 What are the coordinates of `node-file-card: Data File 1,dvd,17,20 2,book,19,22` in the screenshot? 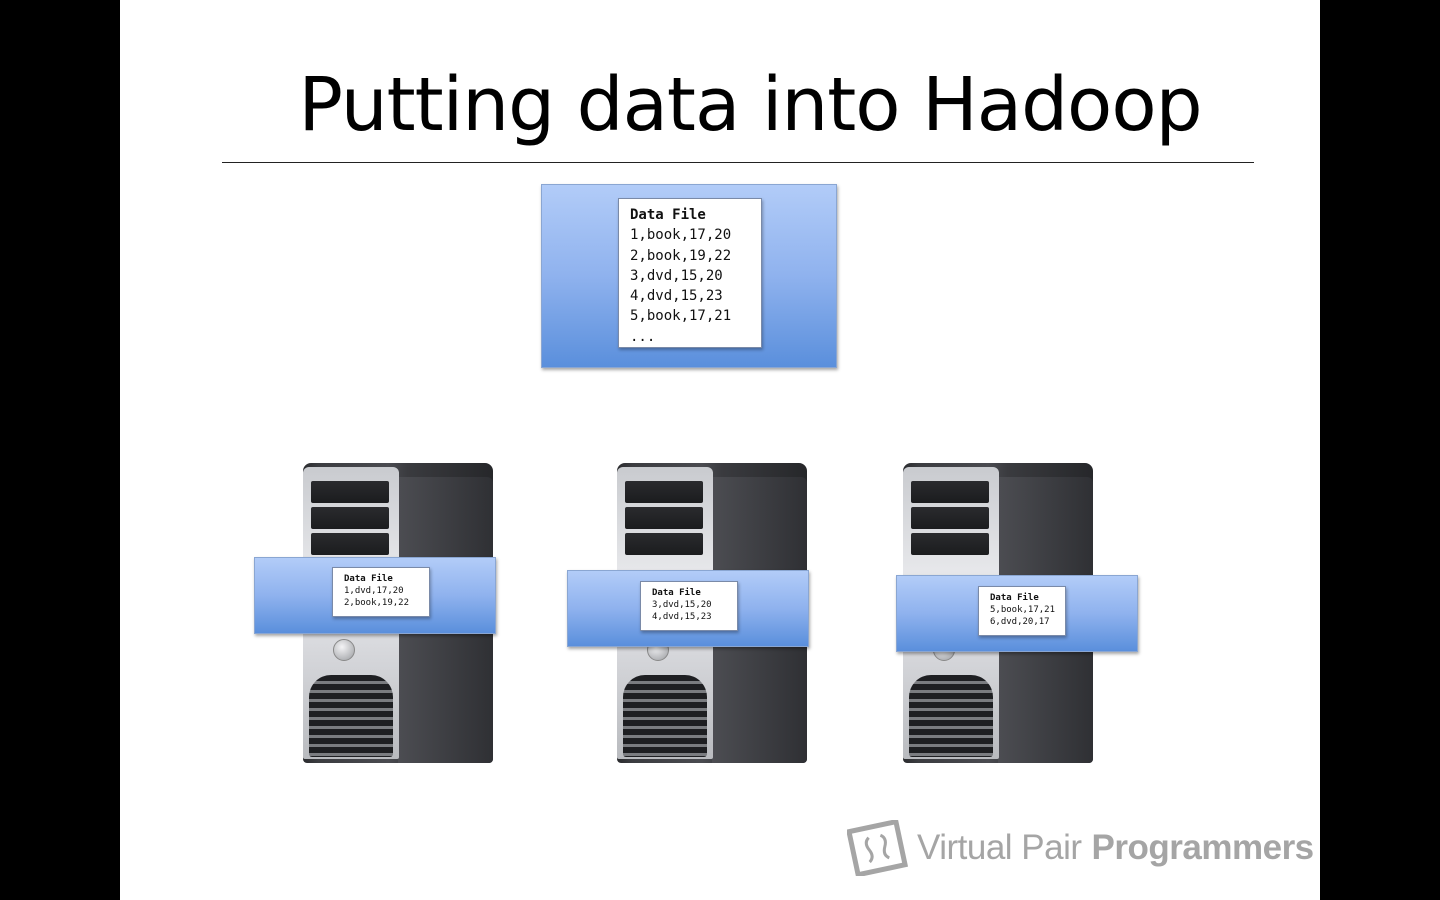 It's located at (381, 592).